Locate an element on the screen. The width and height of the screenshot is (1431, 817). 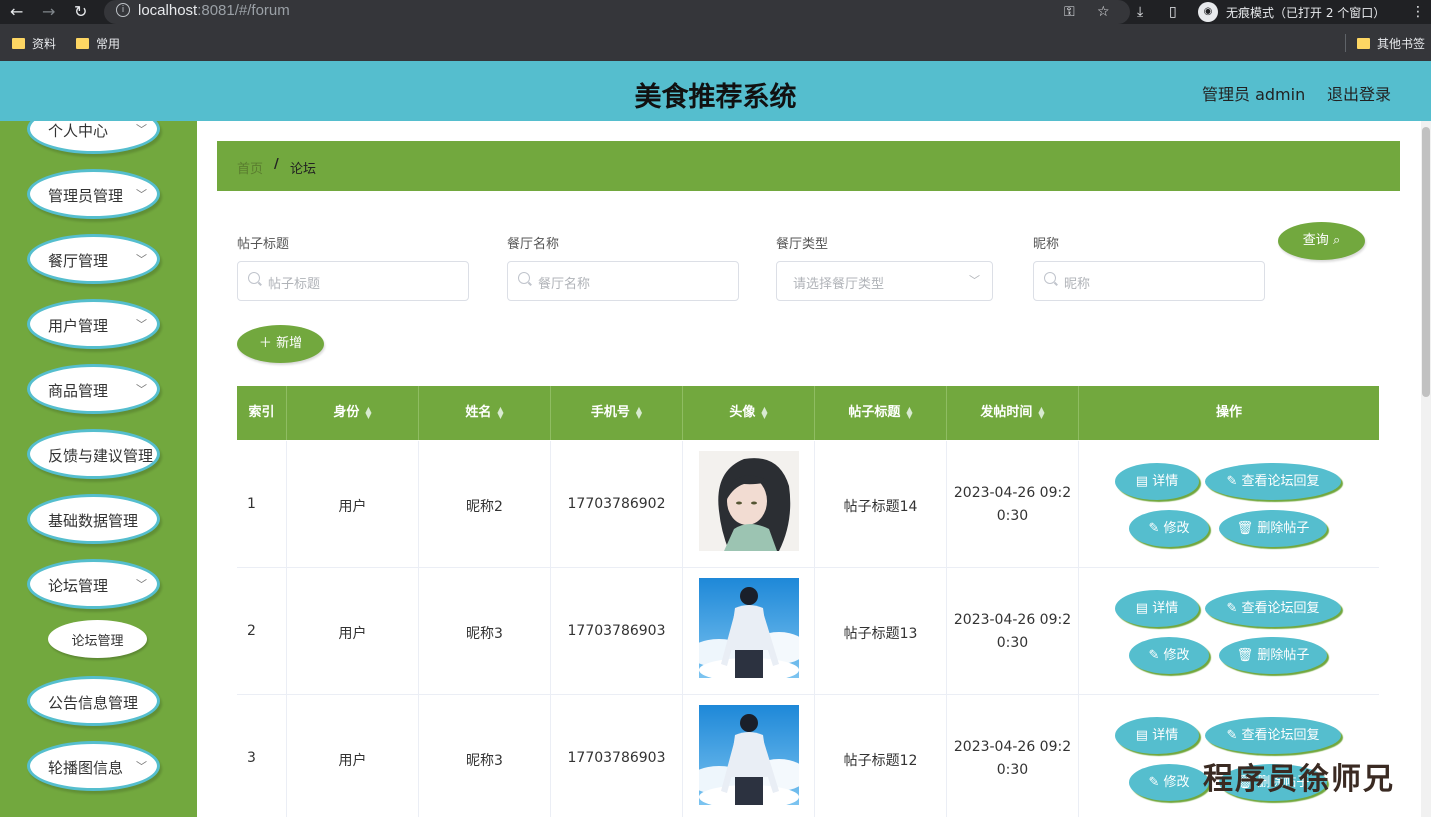
bookmark-folder: 资料 is located at coordinates (34, 43).